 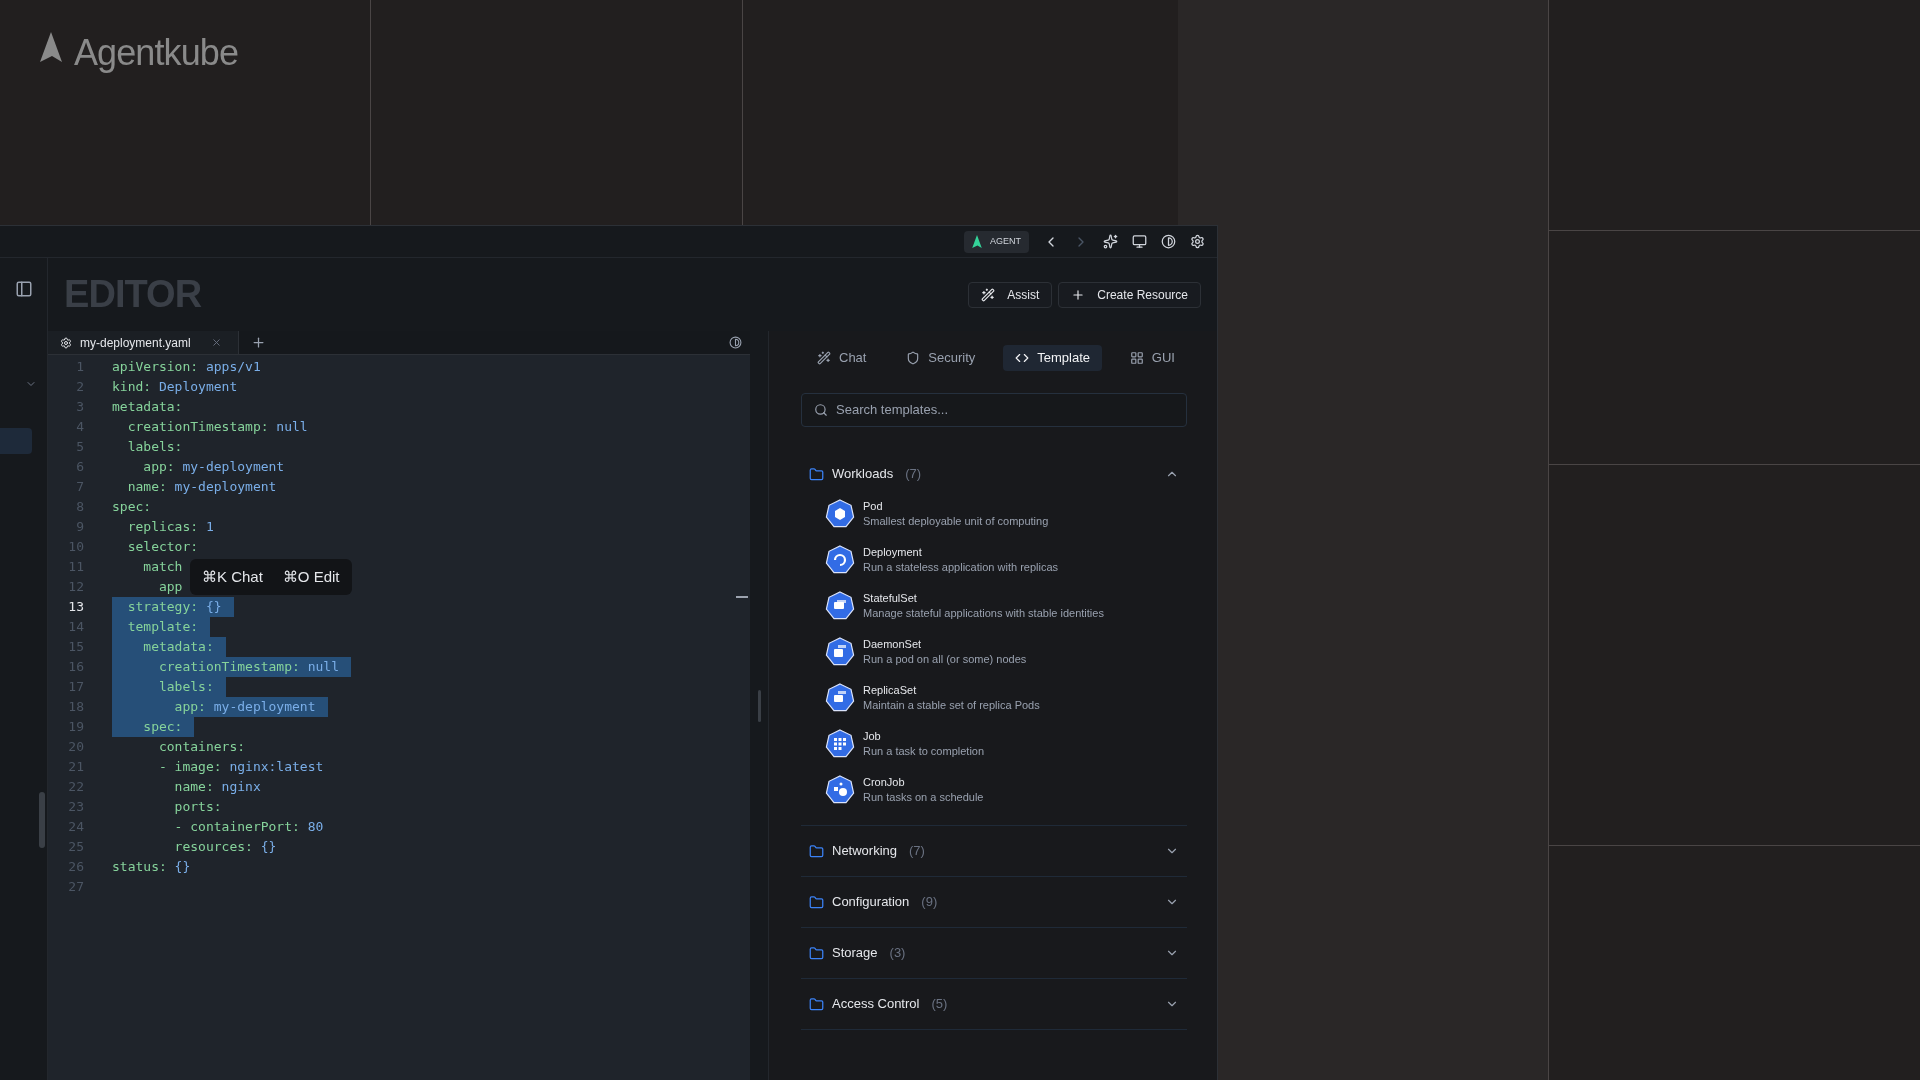 What do you see at coordinates (170, 587) in the screenshot?
I see `code-line: app` at bounding box center [170, 587].